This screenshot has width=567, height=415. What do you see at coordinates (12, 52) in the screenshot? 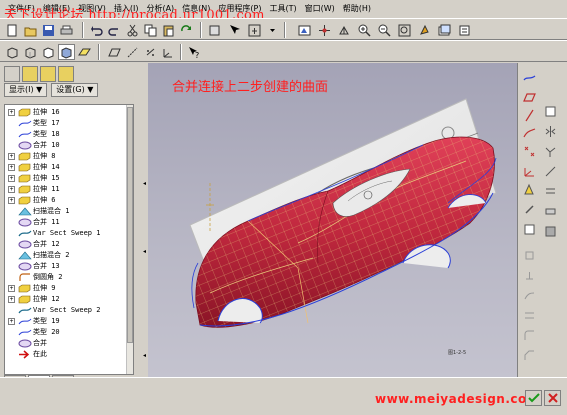
I see `wireframe-icon` at bounding box center [12, 52].